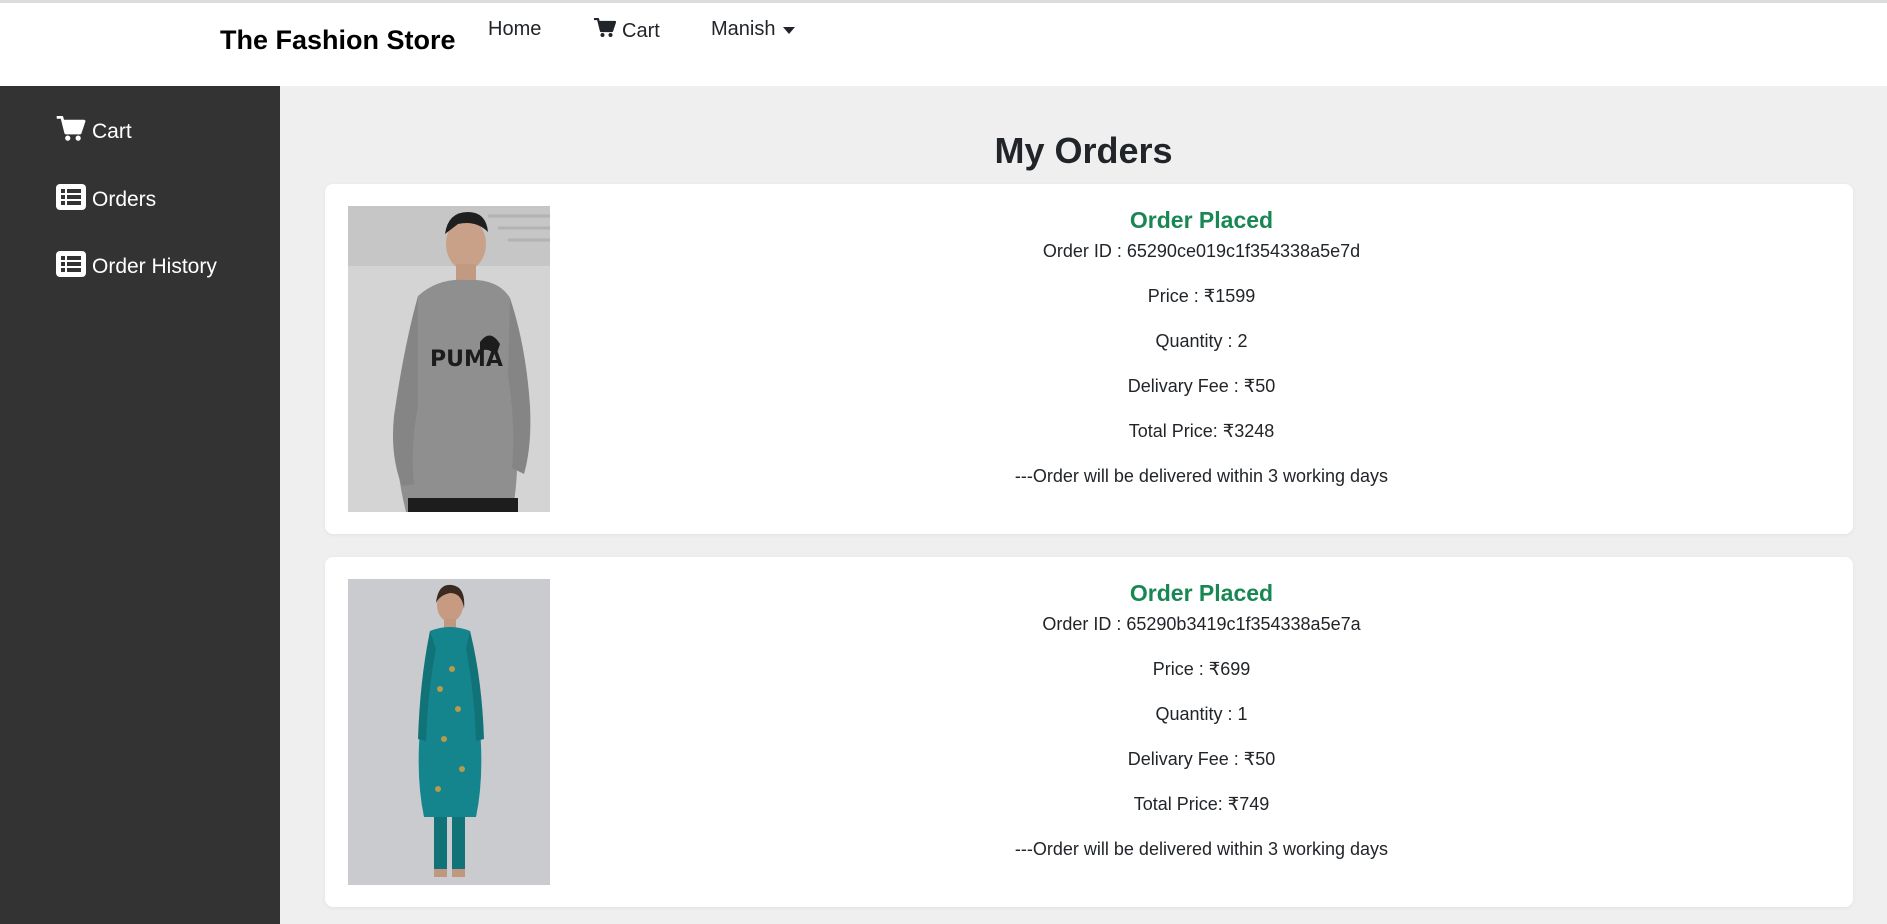 This screenshot has width=1887, height=924. I want to click on nav-cart-link: Cart, so click(627, 30).